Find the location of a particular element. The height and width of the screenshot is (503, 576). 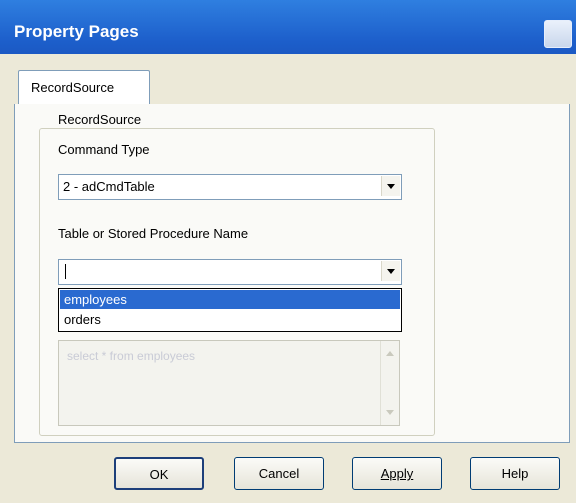

scroll-down-icon is located at coordinates (390, 412).